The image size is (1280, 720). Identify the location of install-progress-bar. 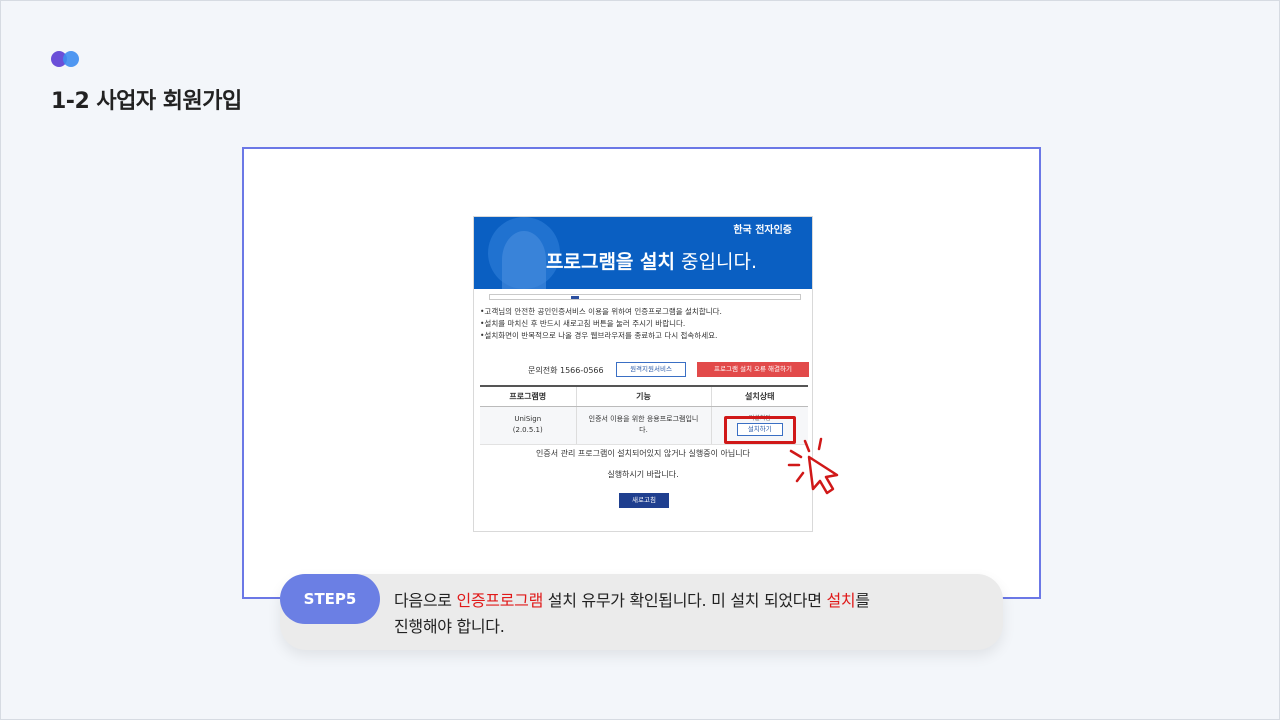
(645, 297).